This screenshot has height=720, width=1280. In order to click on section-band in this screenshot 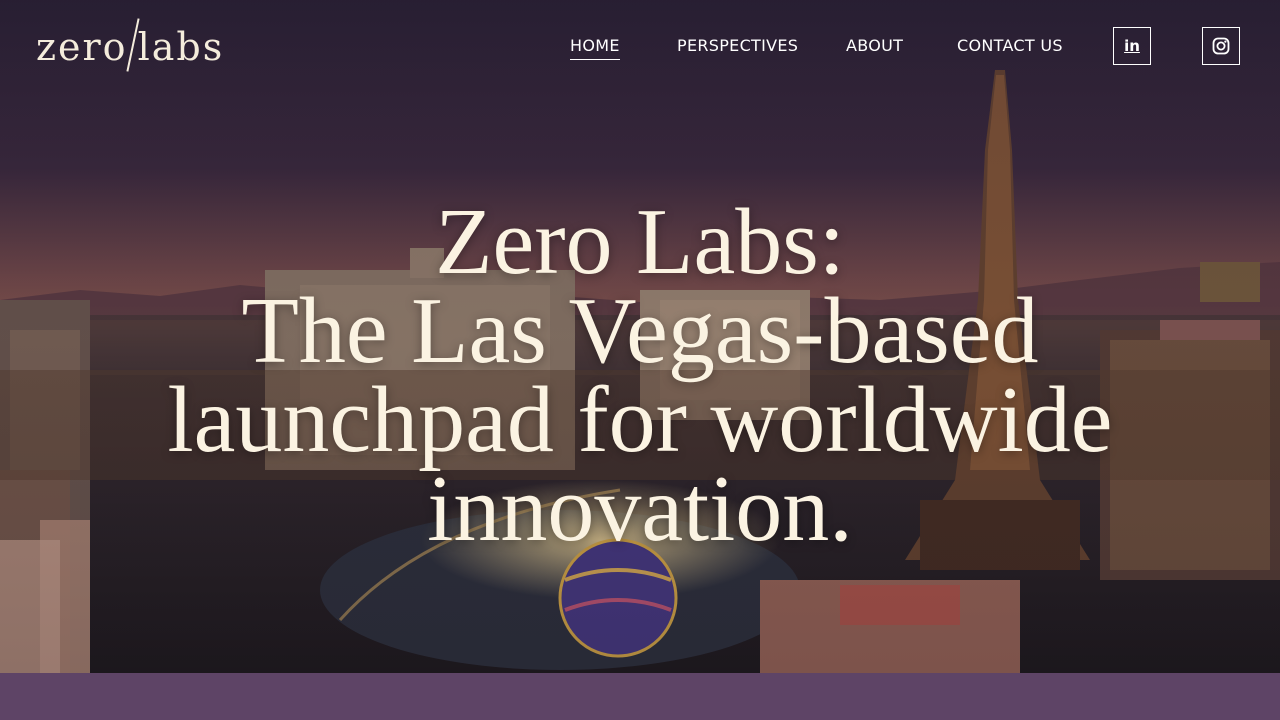, I will do `click(640, 696)`.